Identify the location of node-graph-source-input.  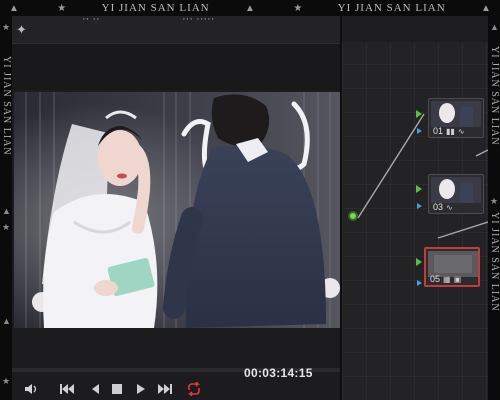
(353, 216).